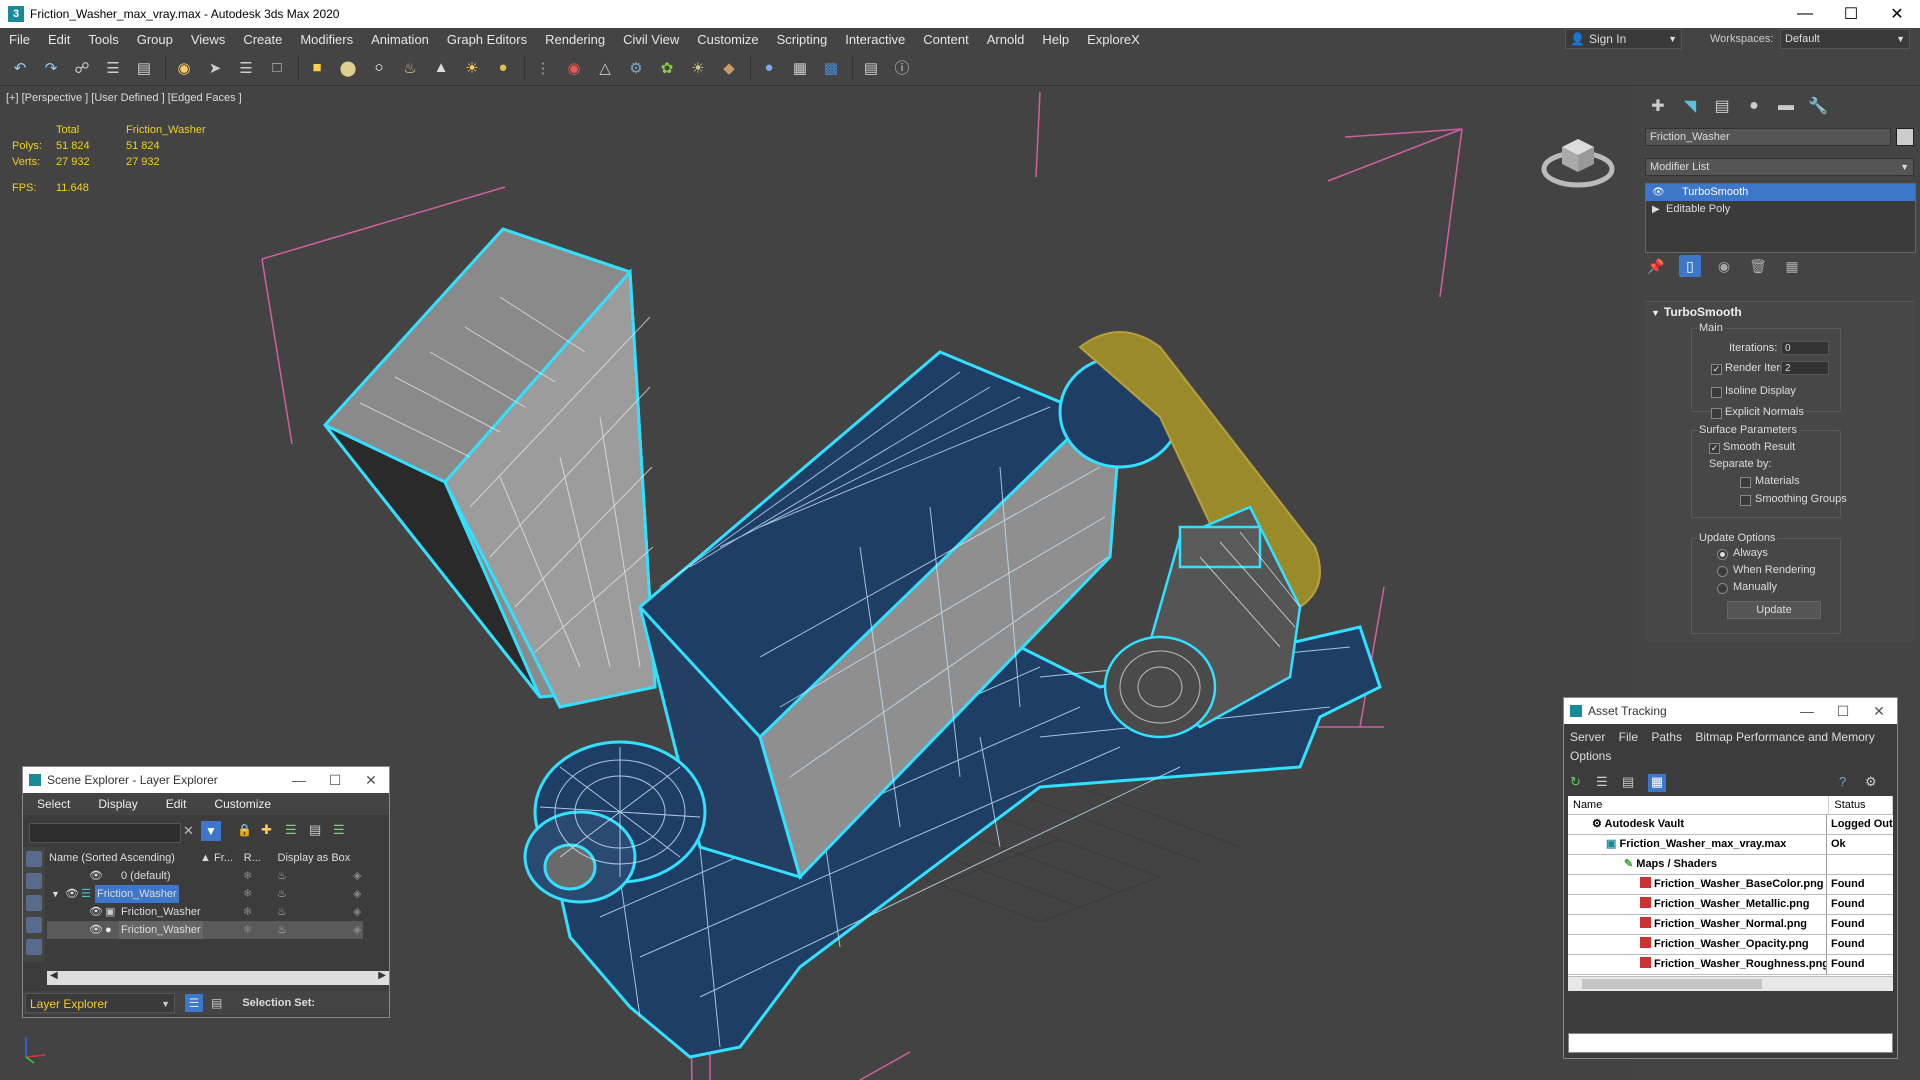 The width and height of the screenshot is (1920, 1080). What do you see at coordinates (155, 39) in the screenshot?
I see `menu-group: Group` at bounding box center [155, 39].